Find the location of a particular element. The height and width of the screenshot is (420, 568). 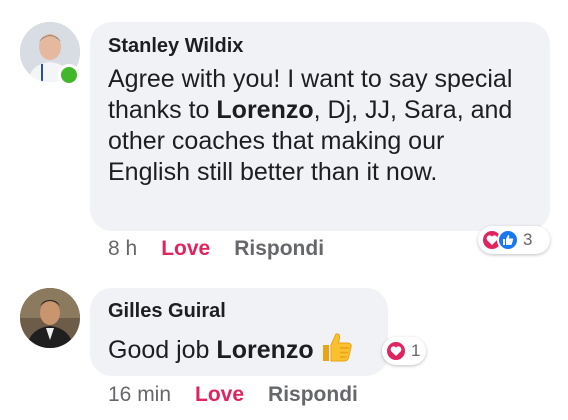

online-status-indicator is located at coordinates (69, 75).